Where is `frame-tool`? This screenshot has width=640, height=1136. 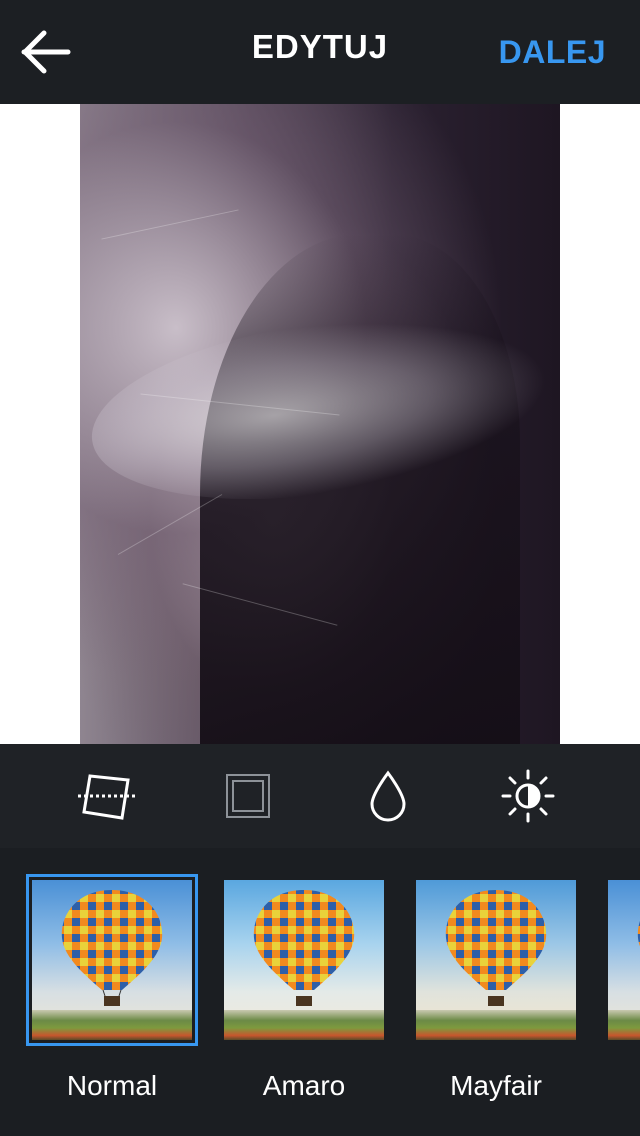 frame-tool is located at coordinates (248, 796).